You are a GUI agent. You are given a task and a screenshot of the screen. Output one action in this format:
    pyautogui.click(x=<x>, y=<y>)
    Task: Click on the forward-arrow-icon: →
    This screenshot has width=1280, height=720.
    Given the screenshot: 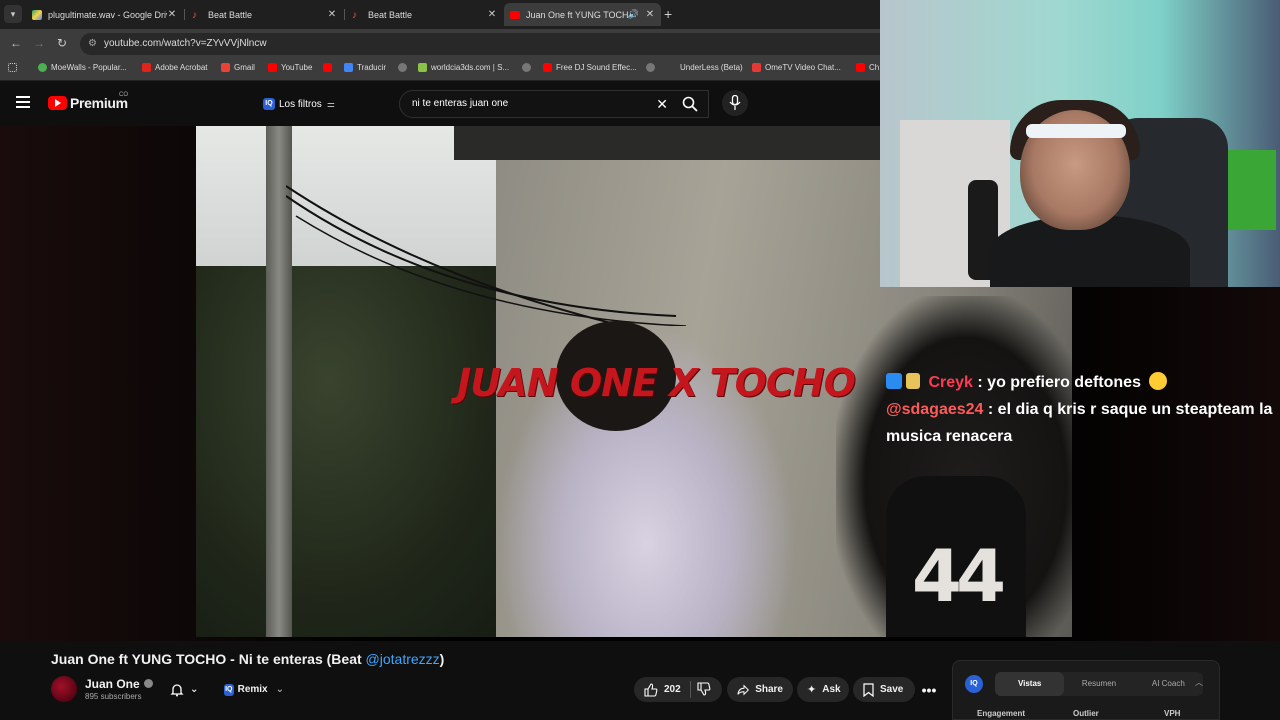 What is the action you would take?
    pyautogui.click(x=39, y=43)
    